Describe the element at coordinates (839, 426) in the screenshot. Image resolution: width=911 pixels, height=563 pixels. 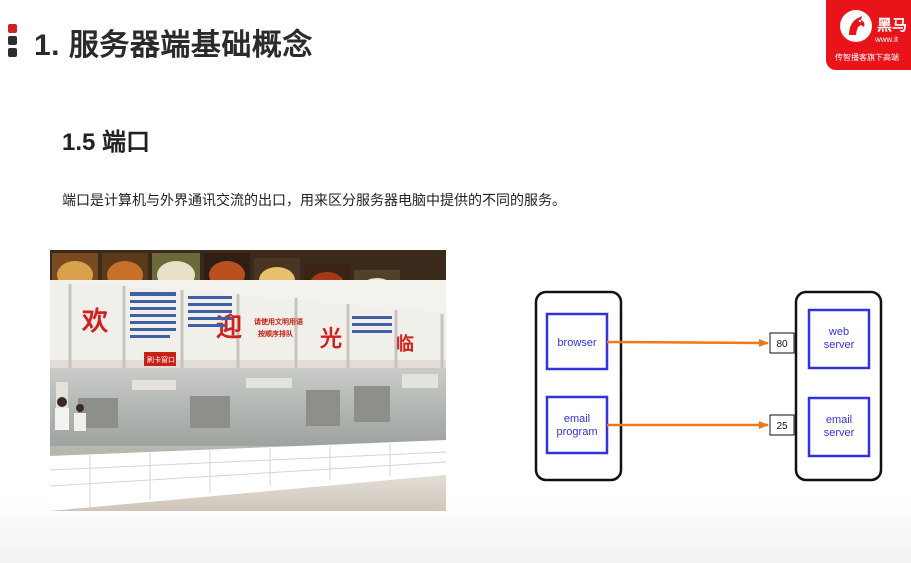
I see `email-server-label: email server` at that location.